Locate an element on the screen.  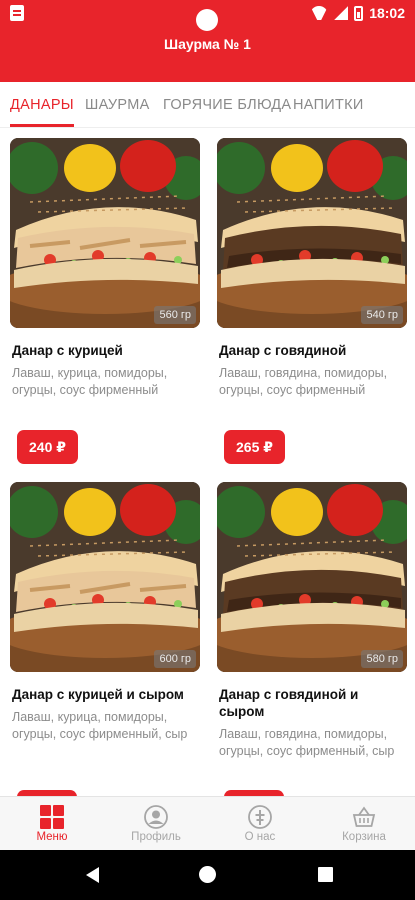
product-image: 580 гр is located at coordinates (312, 577).